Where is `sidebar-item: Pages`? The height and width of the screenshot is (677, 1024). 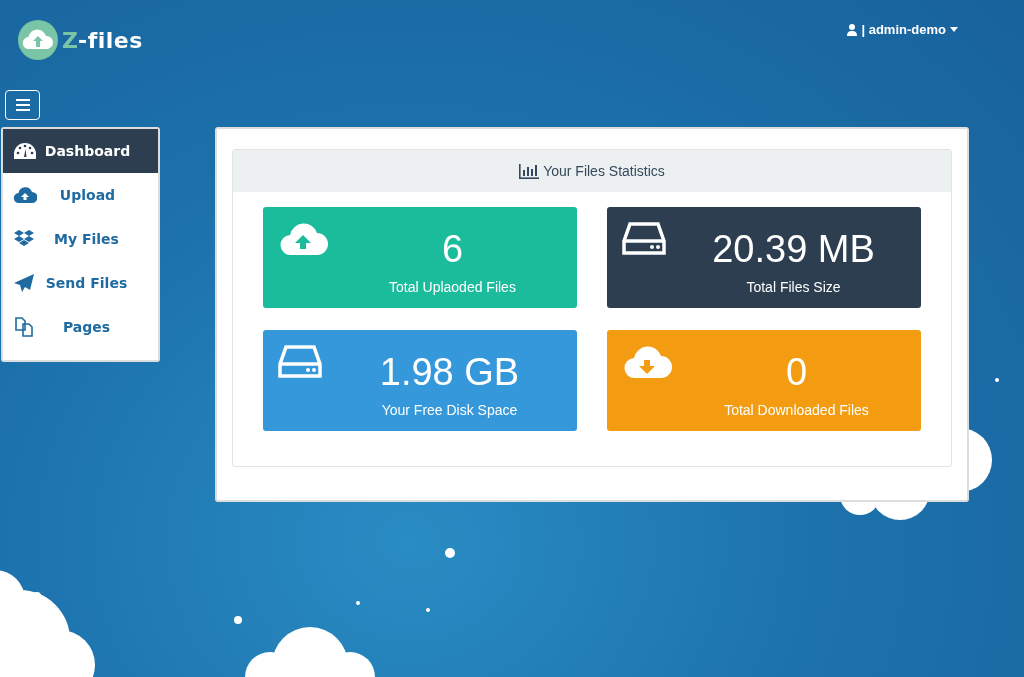
sidebar-item: Pages is located at coordinates (80, 327).